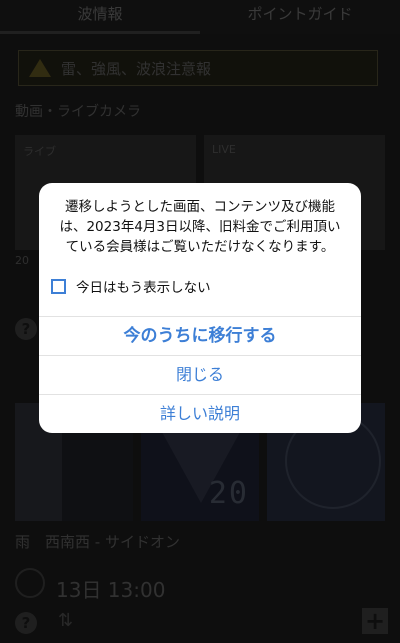 The image size is (400, 643). Describe the element at coordinates (200, 335) in the screenshot. I see `migrate-now-button: 今のうちに移行する` at that location.